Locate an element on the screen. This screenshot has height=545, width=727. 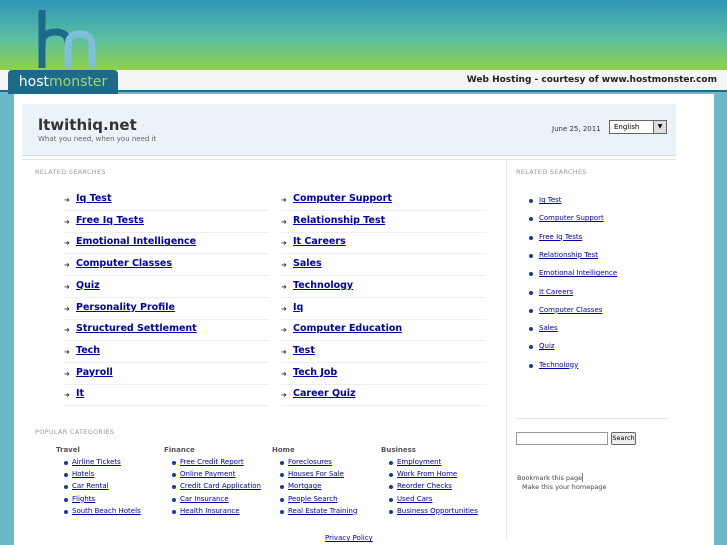
category-link: Credit Card Application is located at coordinates (220, 486).